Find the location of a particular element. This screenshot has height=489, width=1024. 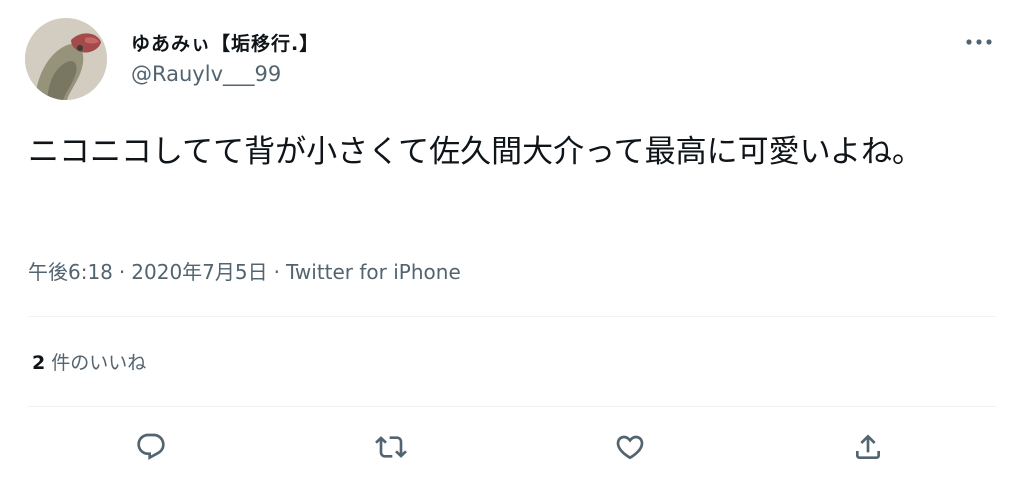

avatar-image is located at coordinates (66, 59).